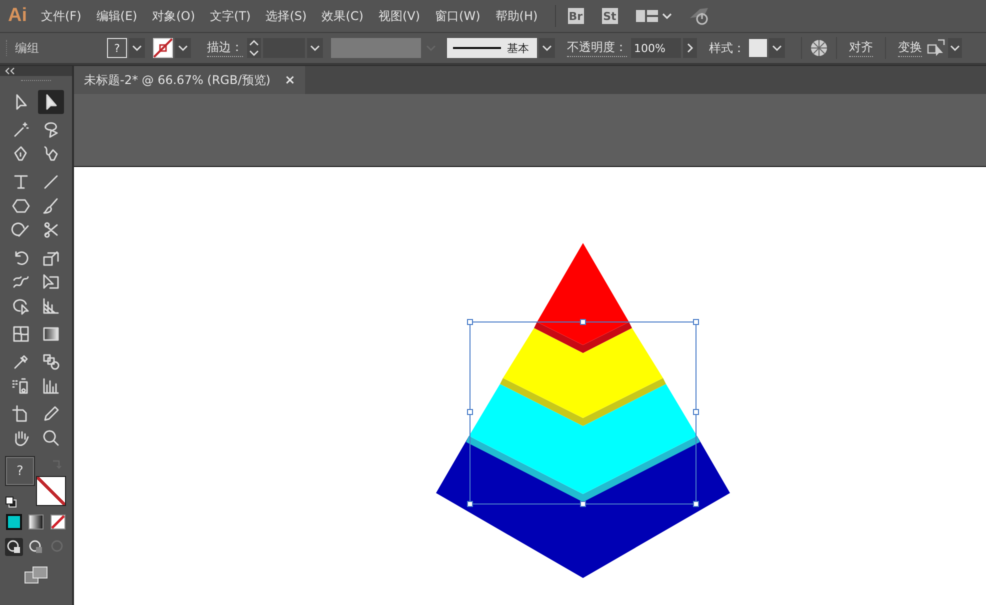 Image resolution: width=986 pixels, height=605 pixels. What do you see at coordinates (36, 522) in the screenshot?
I see `gradient-mode-swatch` at bounding box center [36, 522].